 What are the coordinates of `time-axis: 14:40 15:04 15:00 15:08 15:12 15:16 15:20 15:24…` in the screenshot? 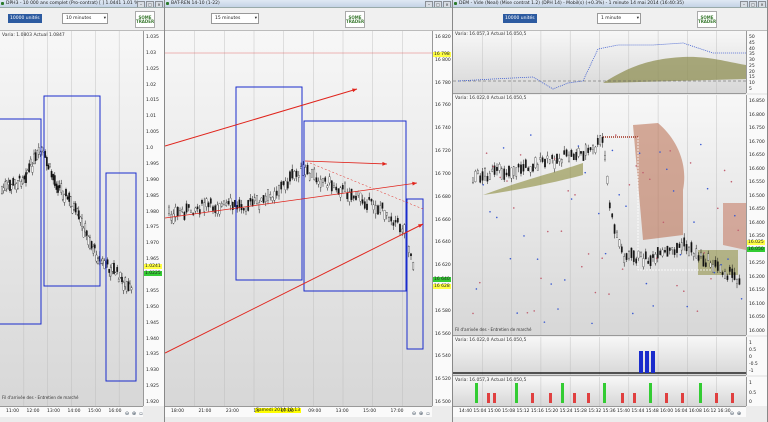 It's located at (599, 411).